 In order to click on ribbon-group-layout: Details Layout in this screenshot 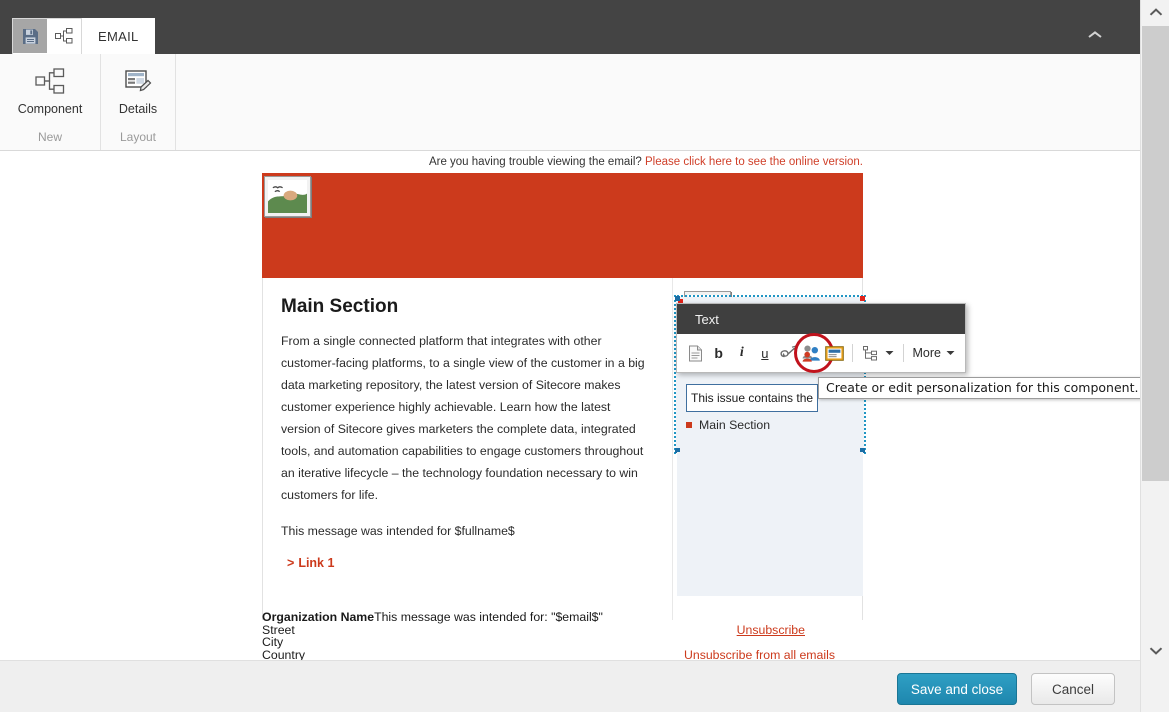, I will do `click(138, 102)`.